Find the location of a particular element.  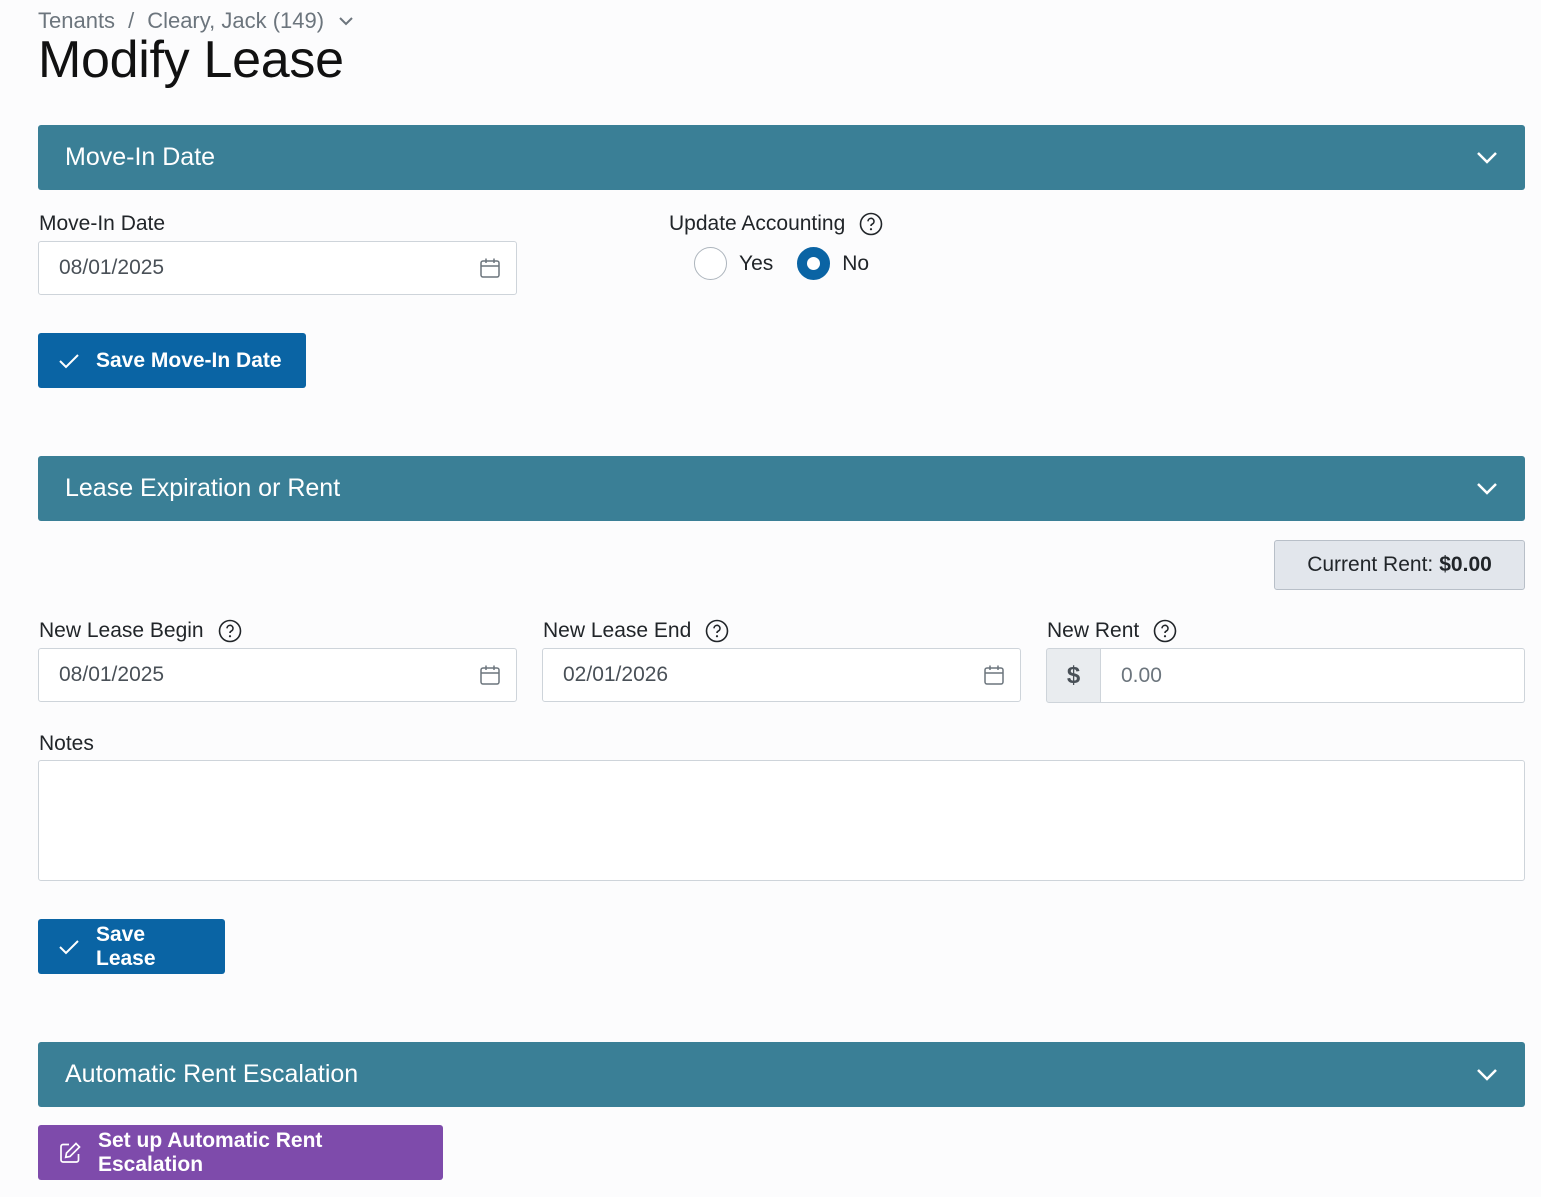

current-rent-label: Current Rent: is located at coordinates (1370, 564).